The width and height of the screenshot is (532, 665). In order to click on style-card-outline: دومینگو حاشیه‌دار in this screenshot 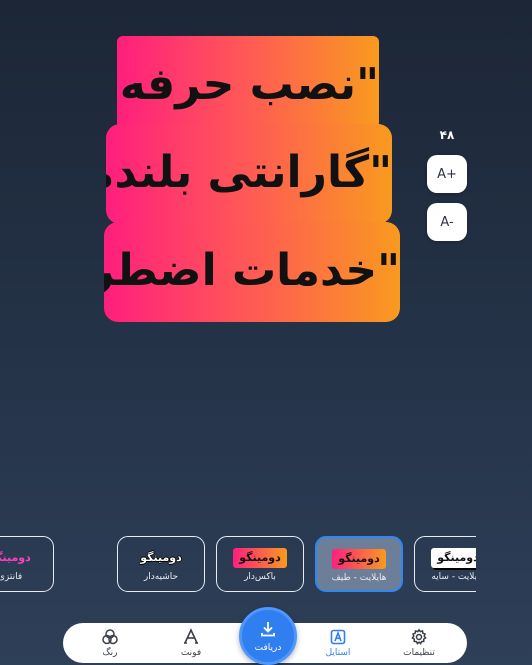, I will do `click(161, 564)`.